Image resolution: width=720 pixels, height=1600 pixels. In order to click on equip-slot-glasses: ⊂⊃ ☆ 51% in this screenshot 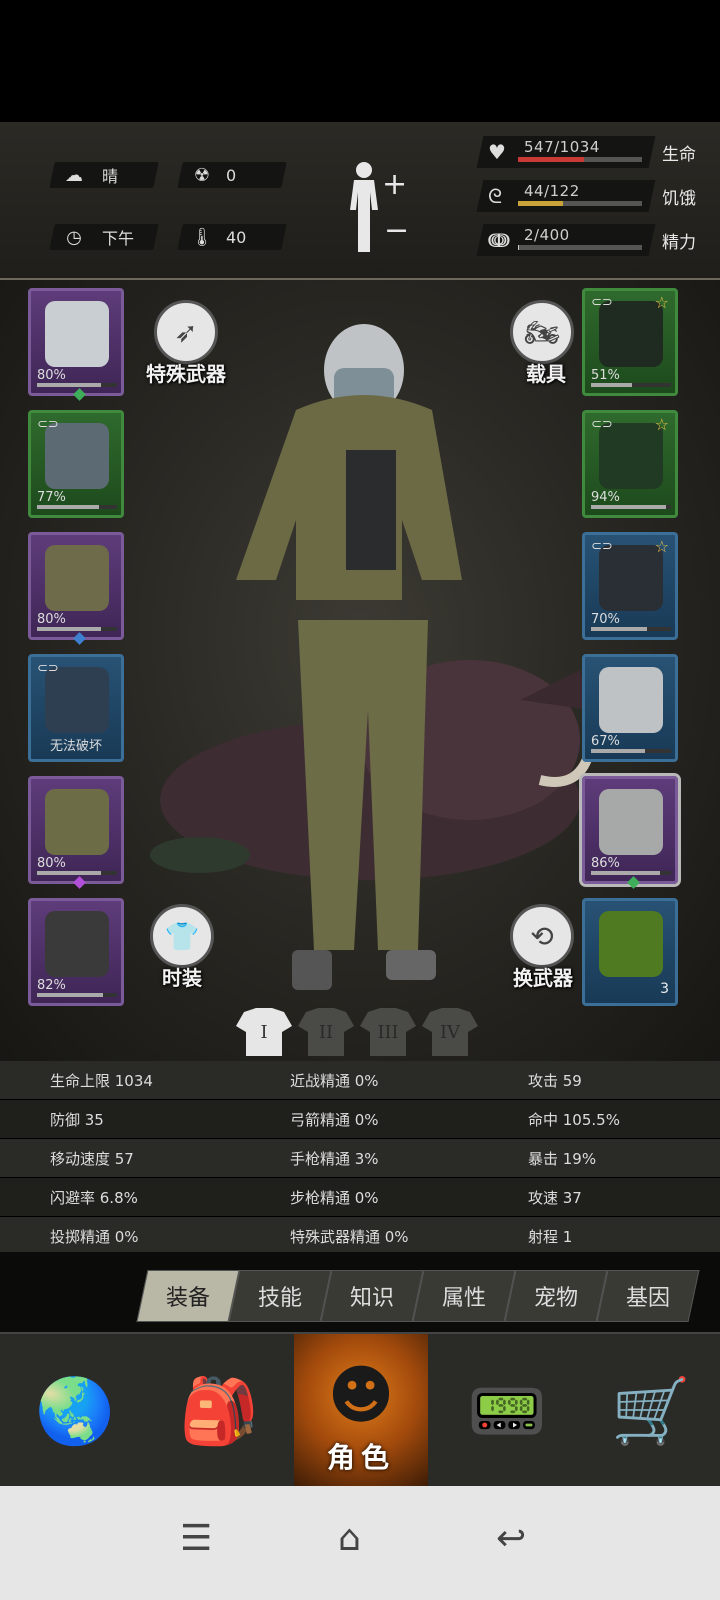, I will do `click(630, 342)`.